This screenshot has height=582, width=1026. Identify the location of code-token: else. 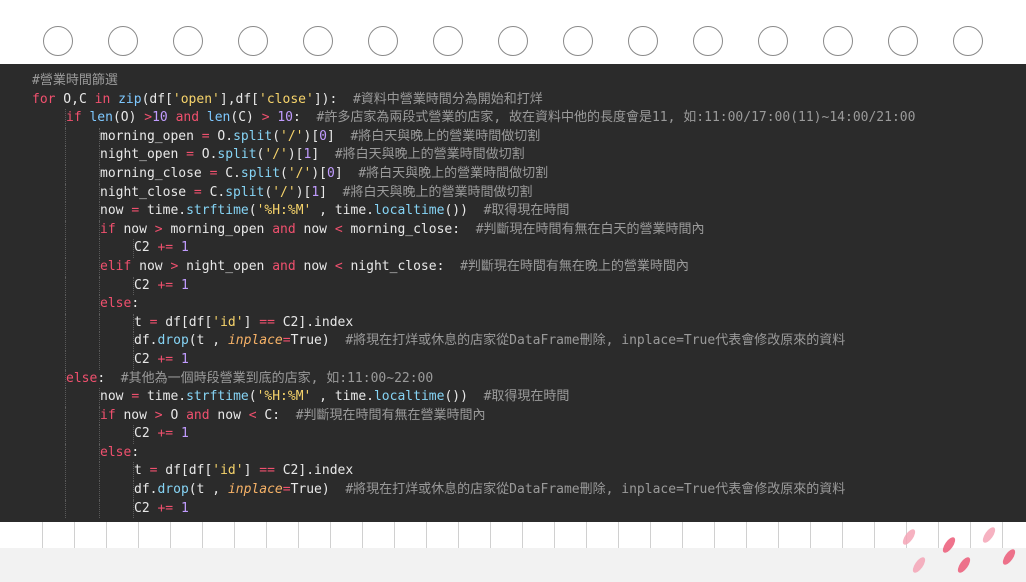
(116, 452).